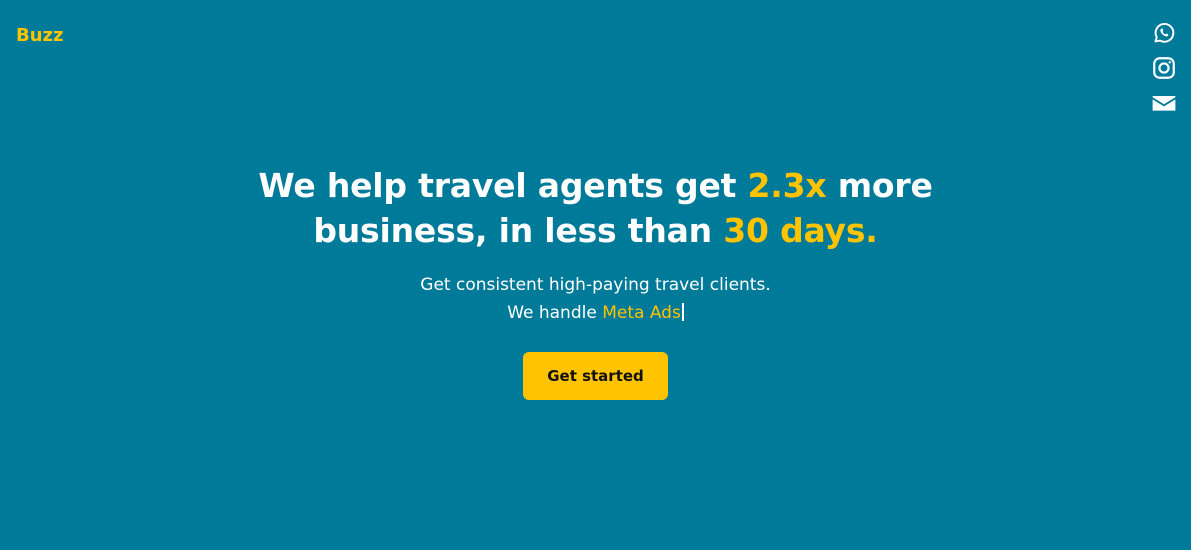 This screenshot has width=1191, height=550. Describe the element at coordinates (518, 230) in the screenshot. I see `headline-text: business, in less than` at that location.